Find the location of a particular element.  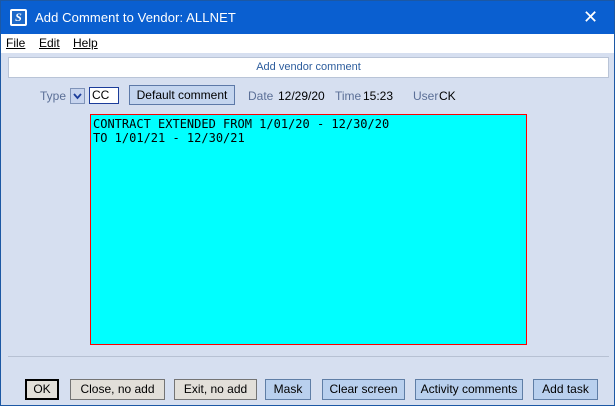

app-logo-letter: S is located at coordinates (18, 17).